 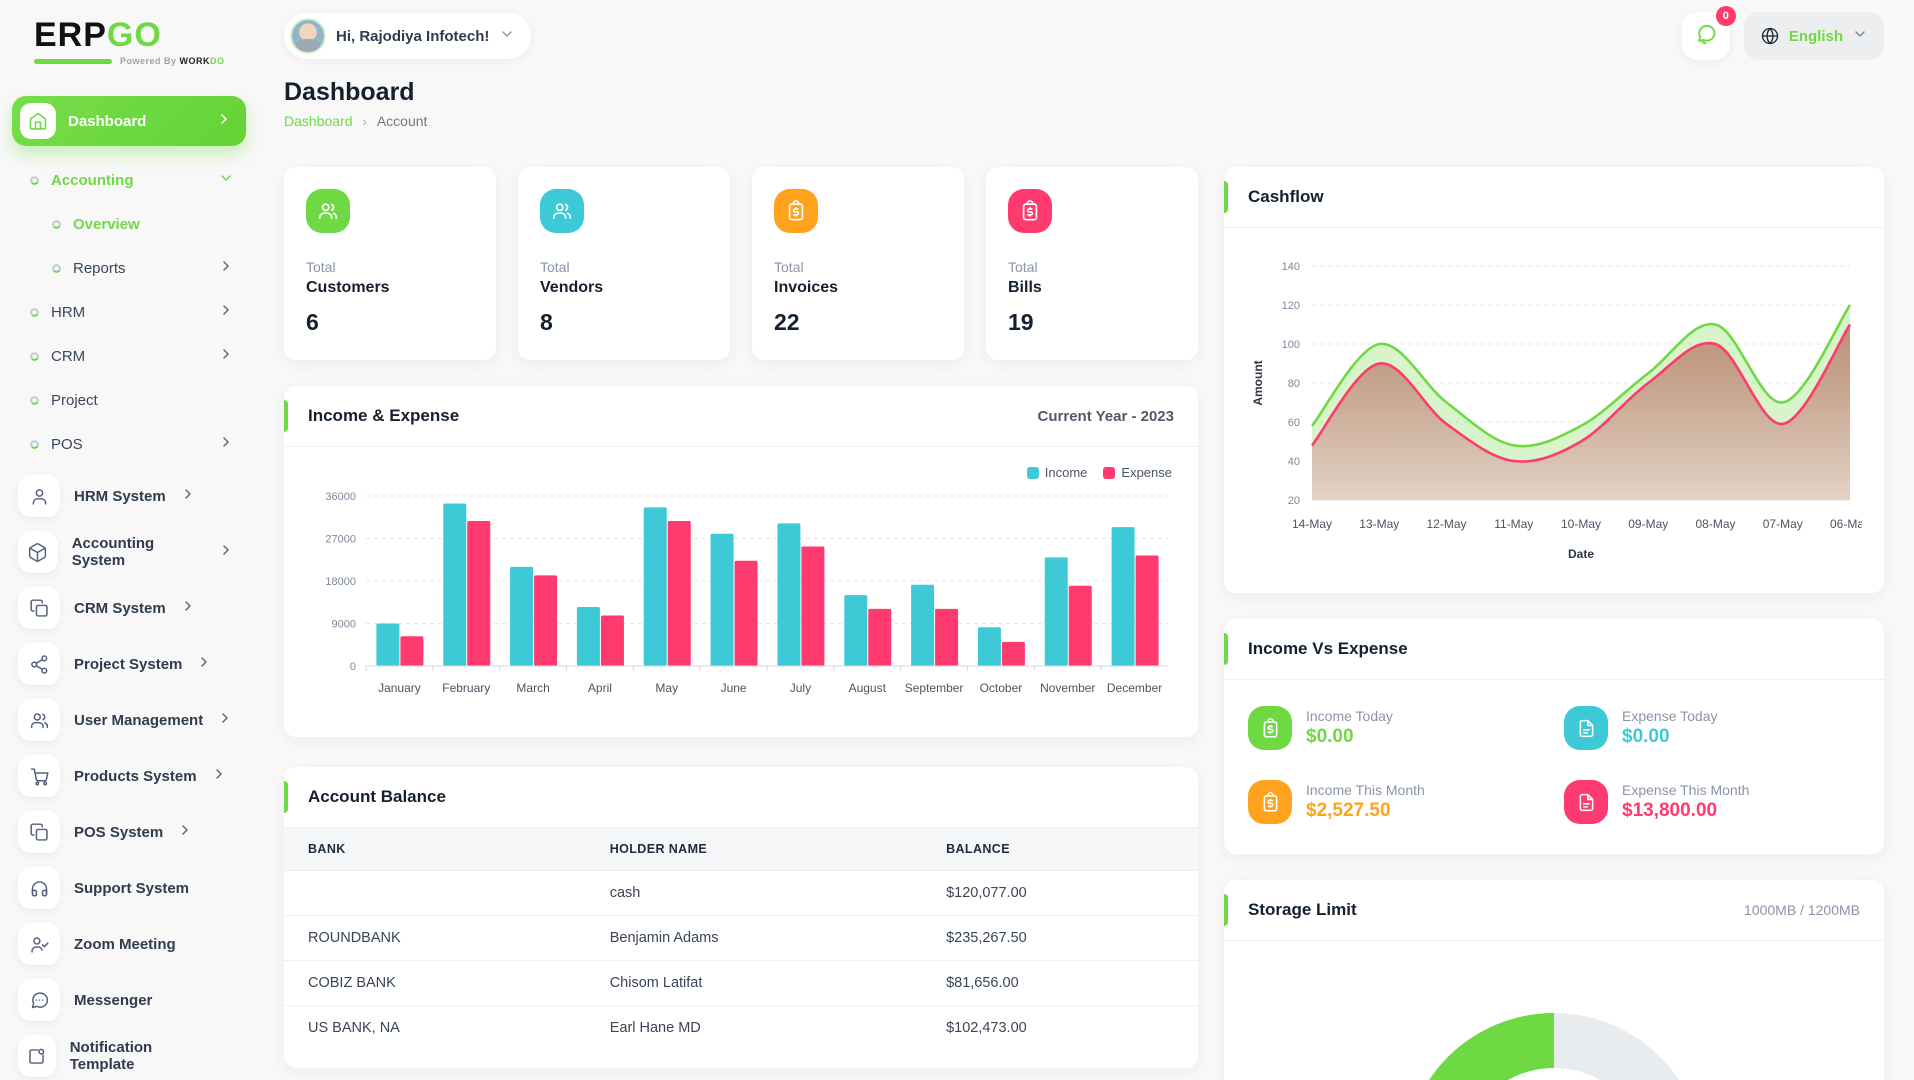 What do you see at coordinates (129, 888) in the screenshot?
I see `sidebar-item-support-system: Support System` at bounding box center [129, 888].